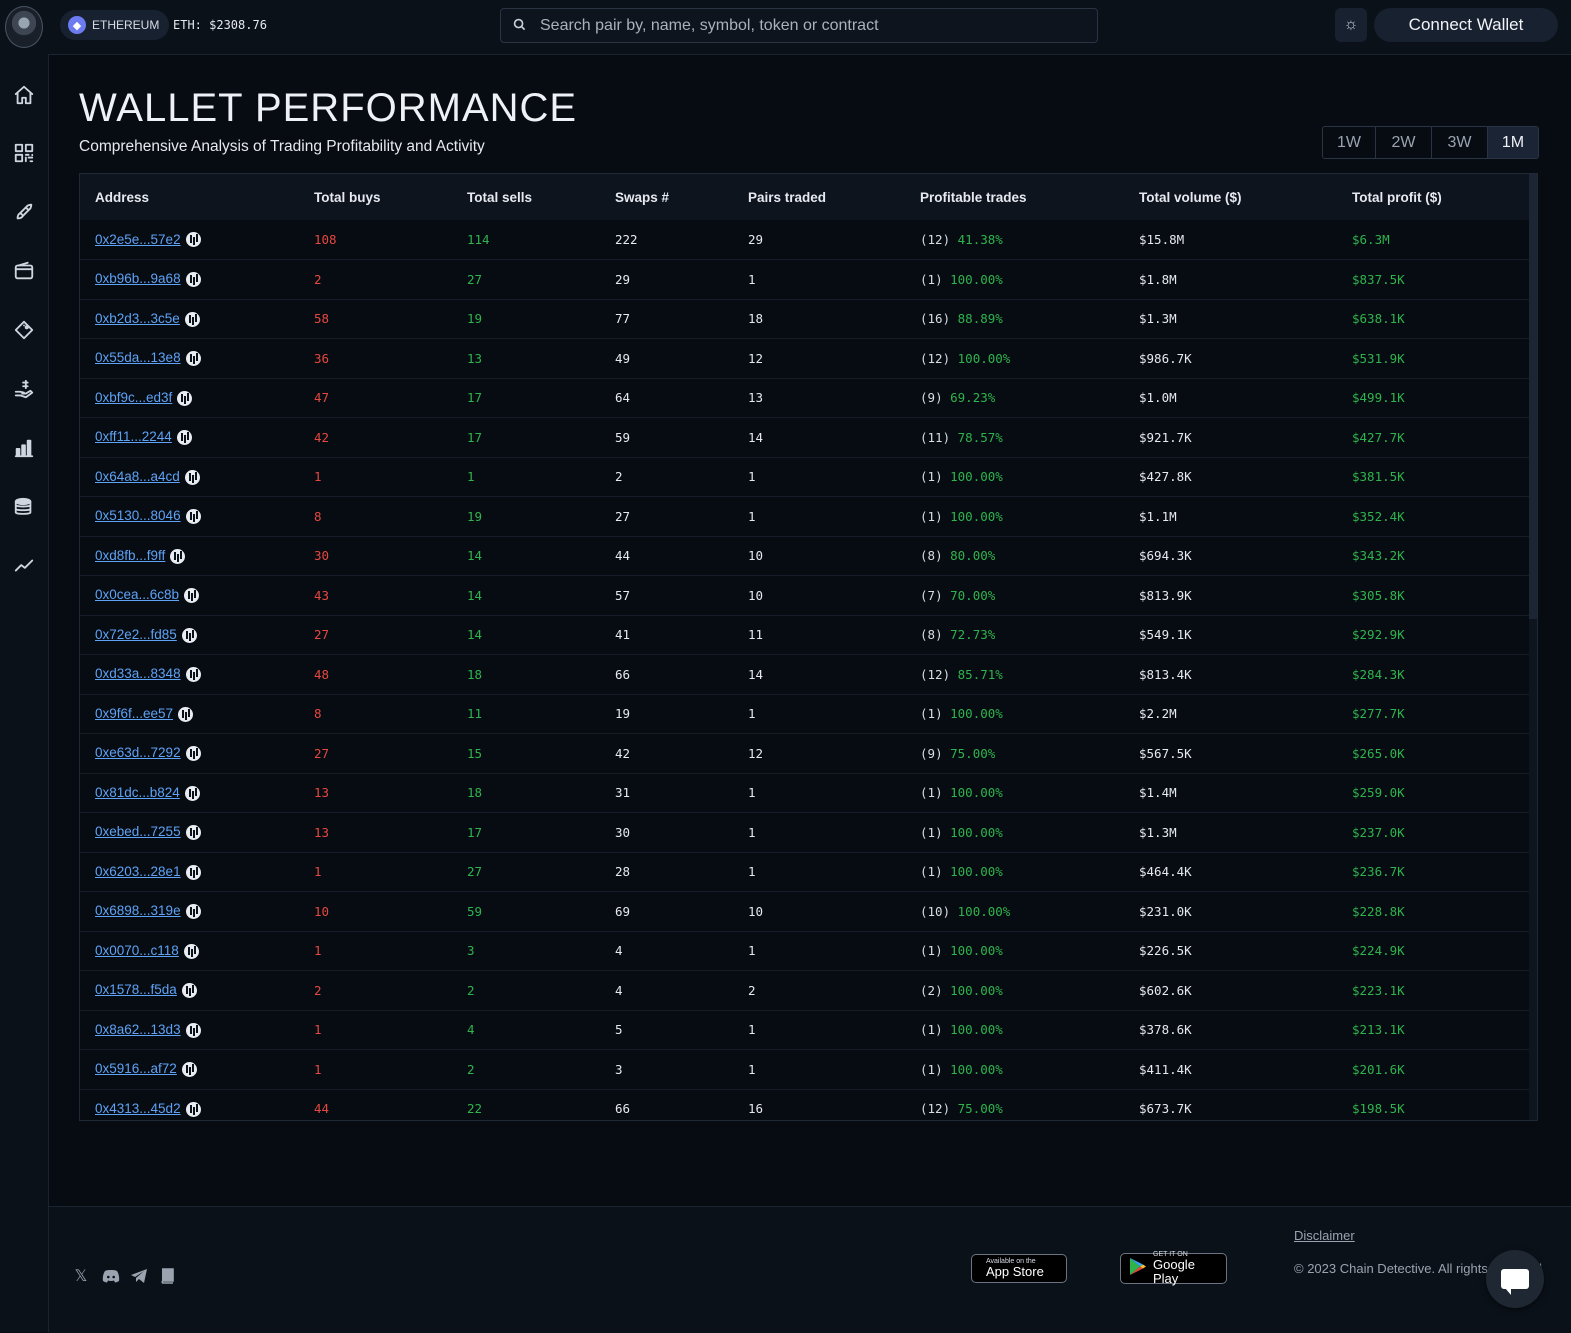 The width and height of the screenshot is (1571, 1333). Describe the element at coordinates (136, 634) in the screenshot. I see `wallet-address-link: 0x72e2...fd85` at that location.